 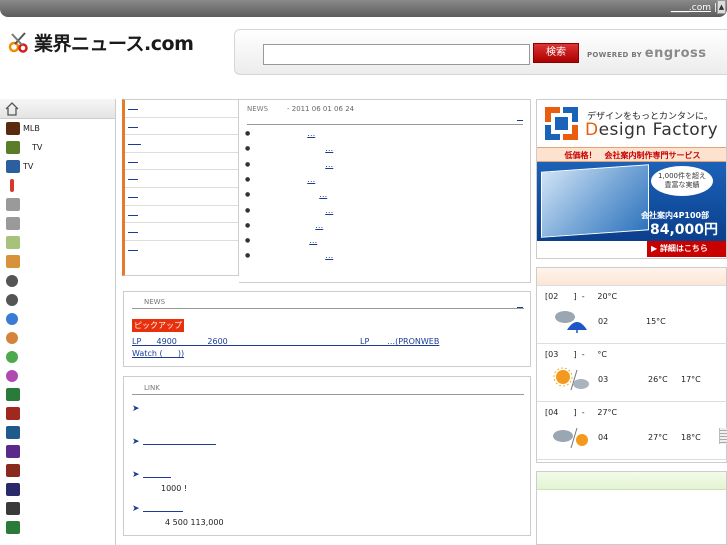 I want to click on search-input, so click(x=396, y=54).